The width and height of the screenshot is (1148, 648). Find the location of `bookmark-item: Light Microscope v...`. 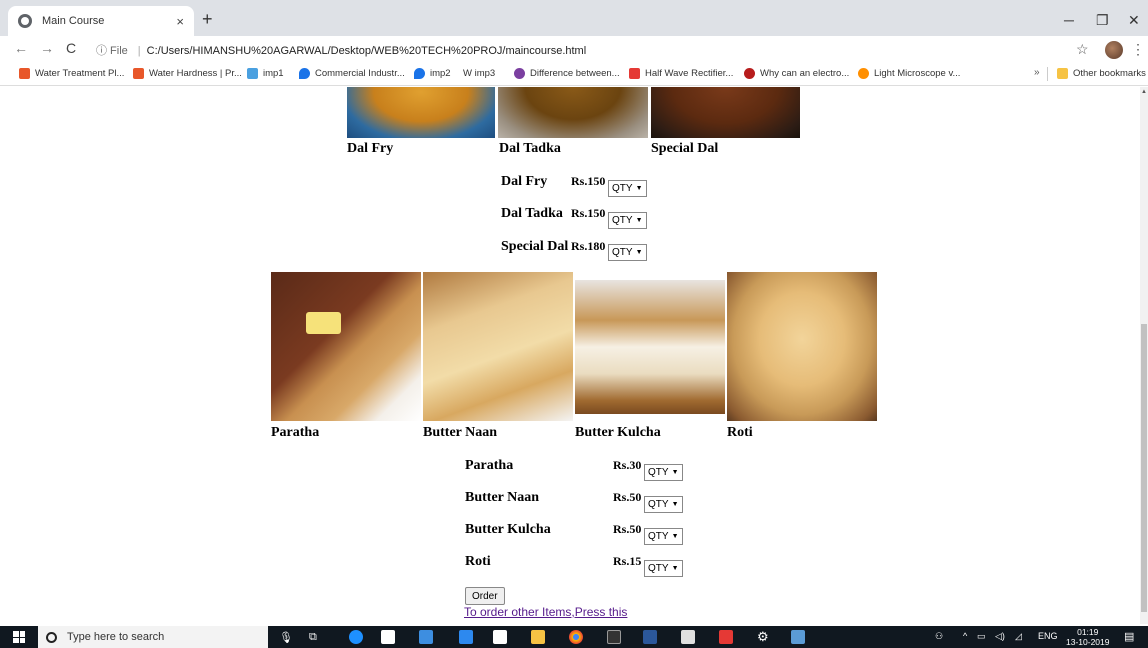

bookmark-item: Light Microscope v... is located at coordinates (909, 73).